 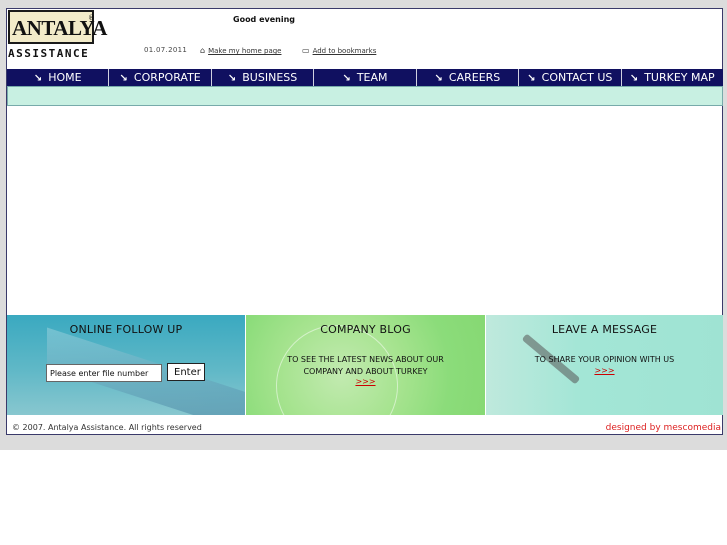 What do you see at coordinates (577, 77) in the screenshot?
I see `nav-contact-us-label: CONTACT US` at bounding box center [577, 77].